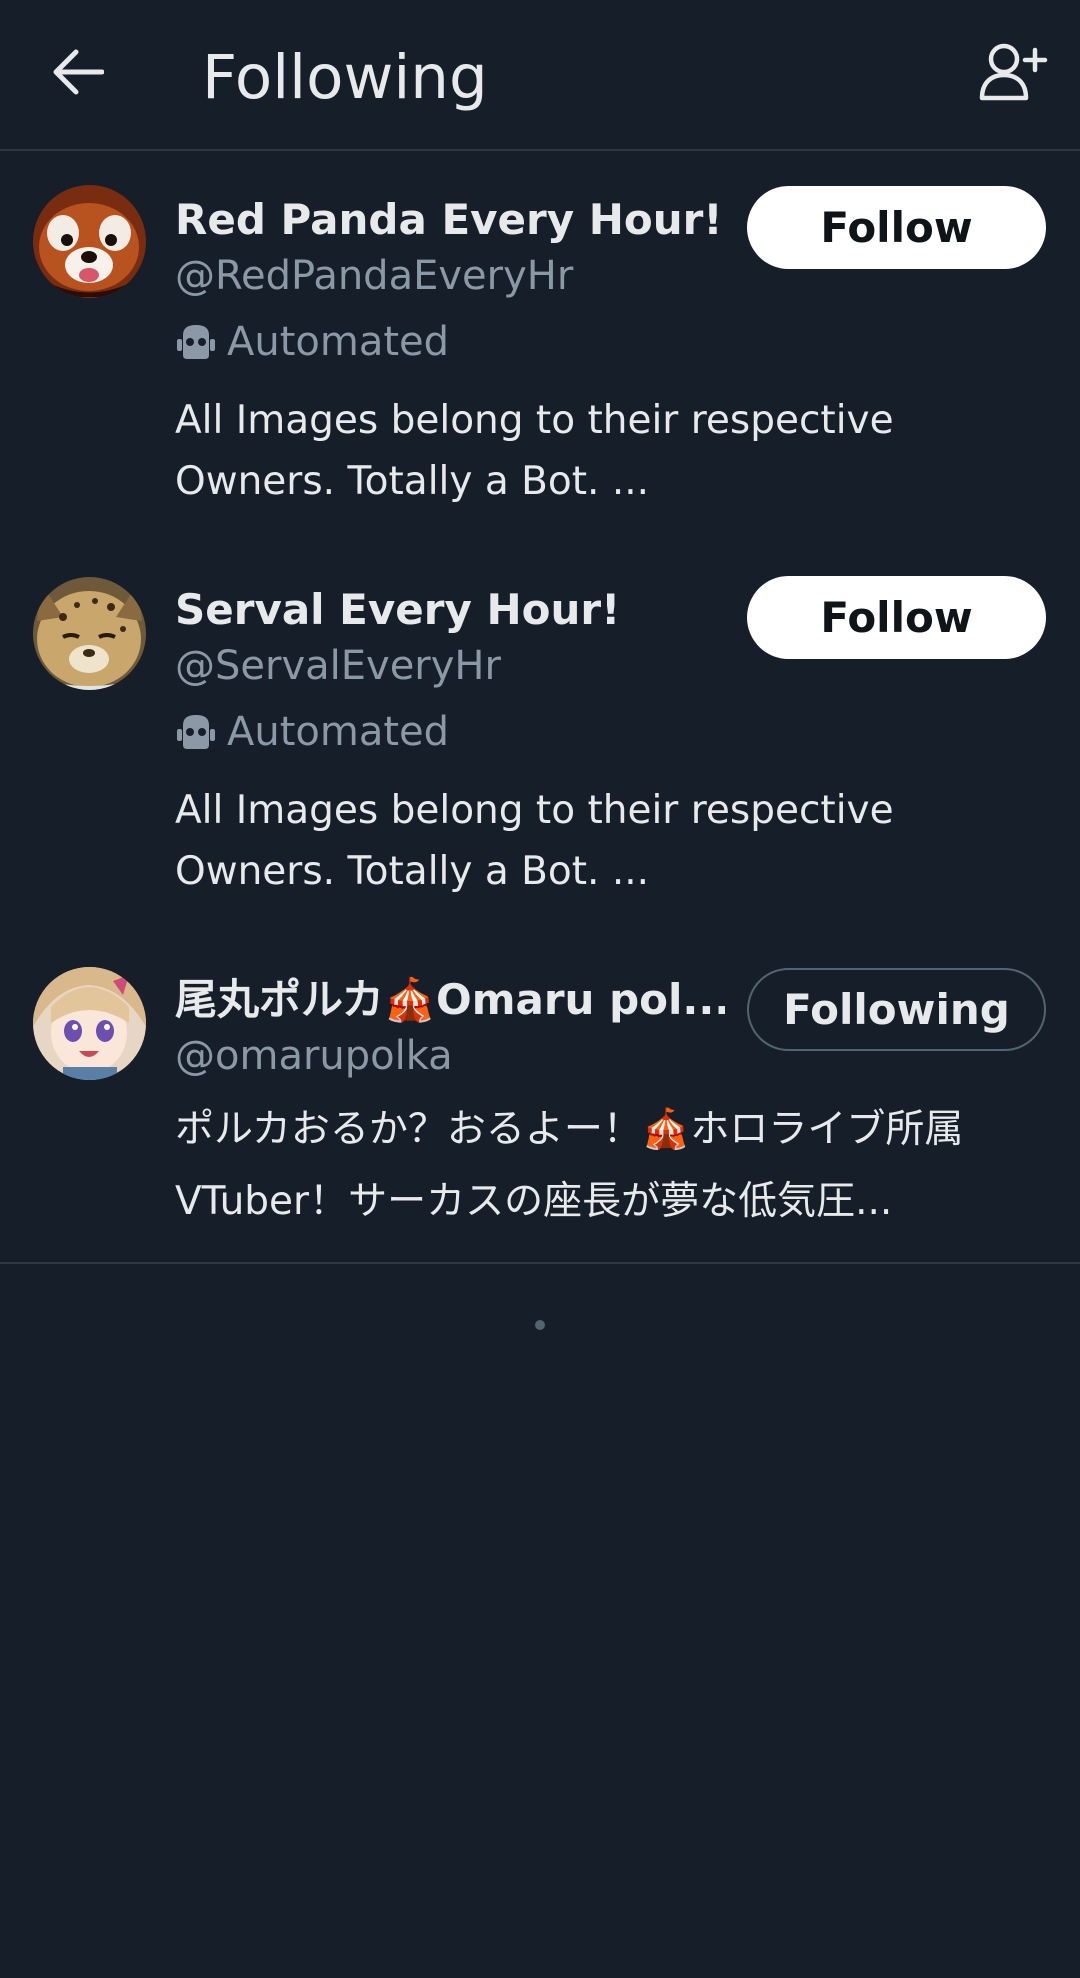  I want to click on user-name: Red Panda Every Hour!, so click(448, 220).